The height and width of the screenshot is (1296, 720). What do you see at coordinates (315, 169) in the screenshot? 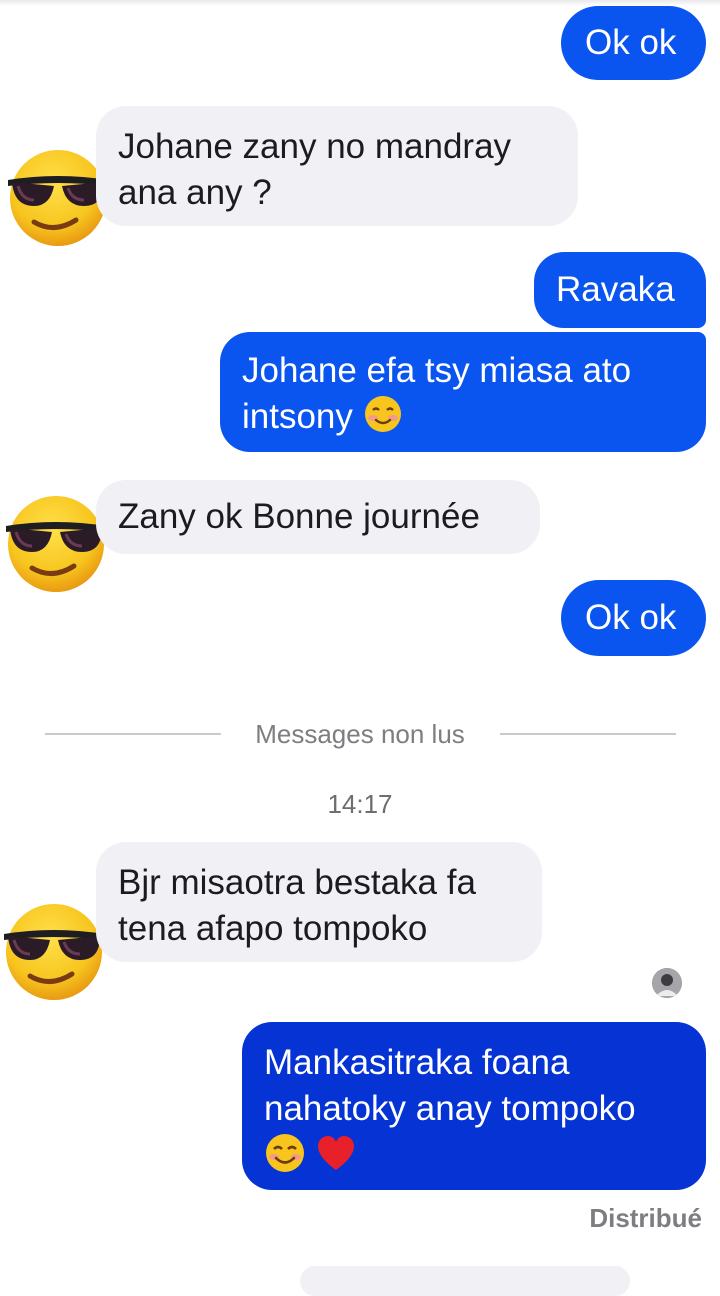
I see `message-text: Johane zany no mandray ana any ?` at bounding box center [315, 169].